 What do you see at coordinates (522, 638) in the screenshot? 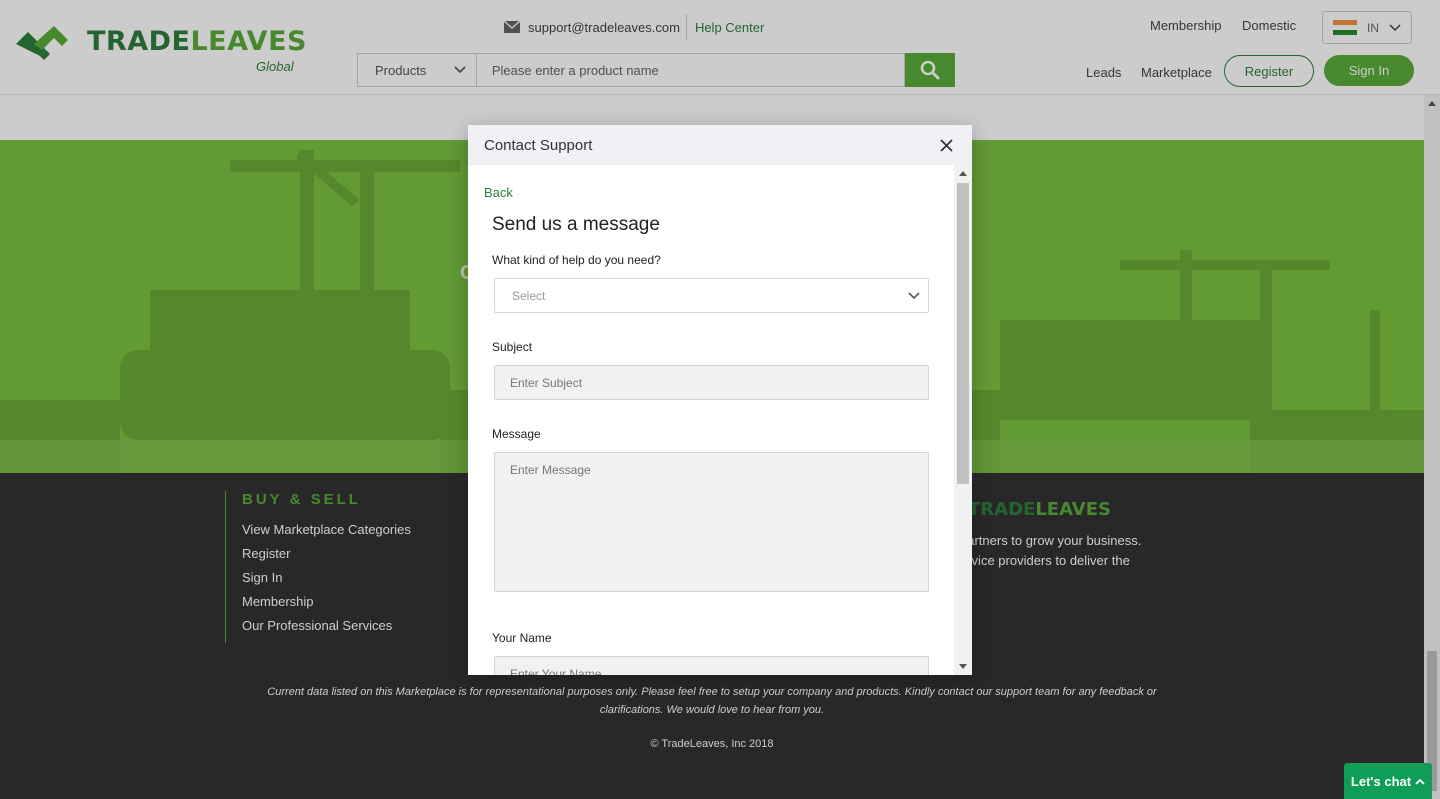
I see `name-label: Your Name` at bounding box center [522, 638].